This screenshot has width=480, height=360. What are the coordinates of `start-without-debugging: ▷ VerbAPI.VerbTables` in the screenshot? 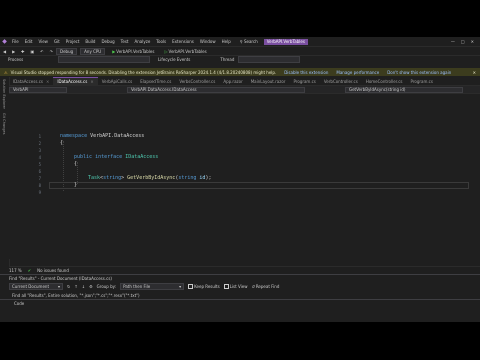 It's located at (185, 51).